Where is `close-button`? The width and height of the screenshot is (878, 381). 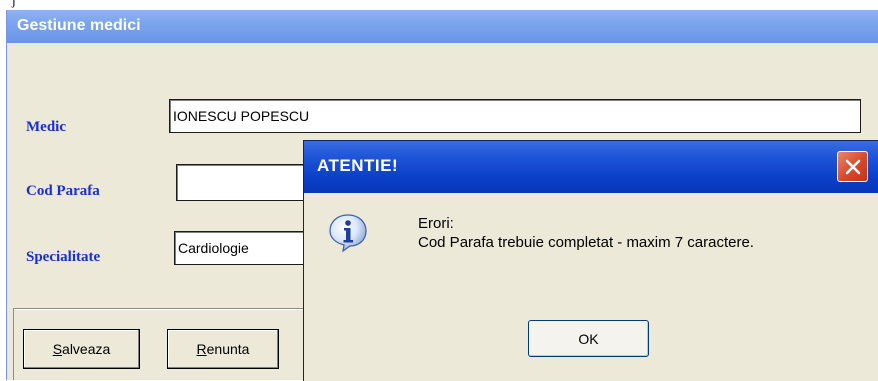 close-button is located at coordinates (852, 166).